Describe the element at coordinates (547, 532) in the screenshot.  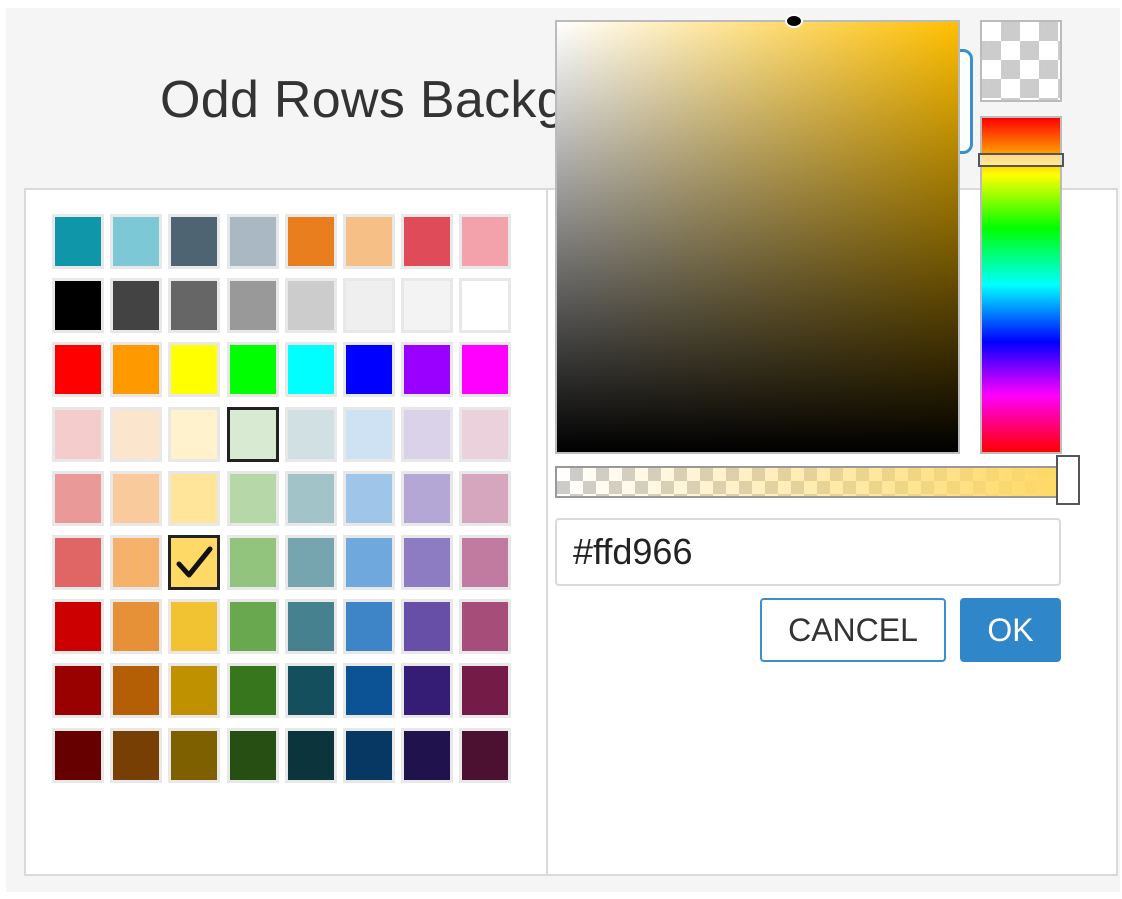
I see `divider` at that location.